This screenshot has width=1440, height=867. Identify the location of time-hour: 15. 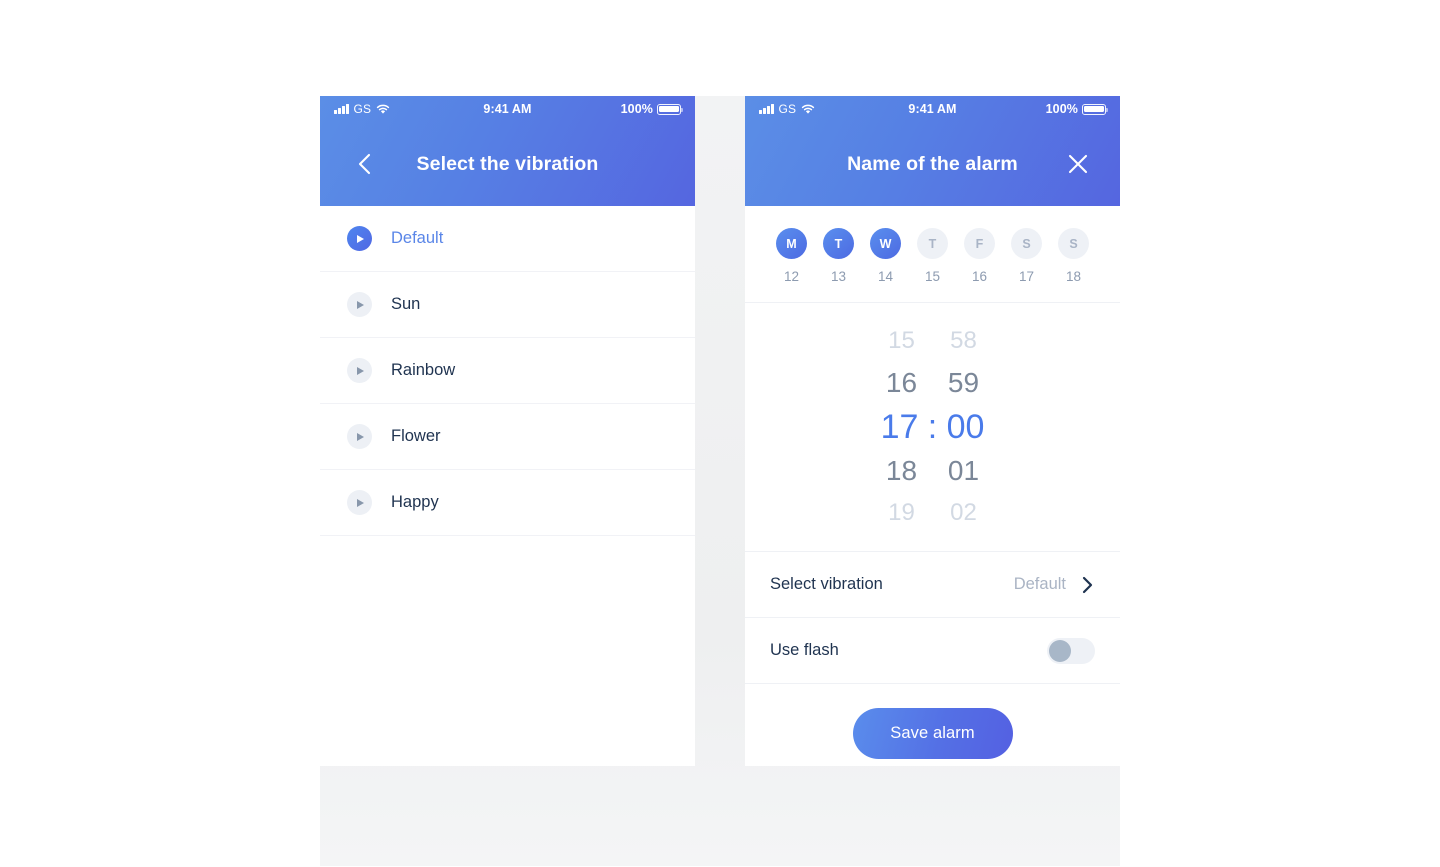
(901, 340).